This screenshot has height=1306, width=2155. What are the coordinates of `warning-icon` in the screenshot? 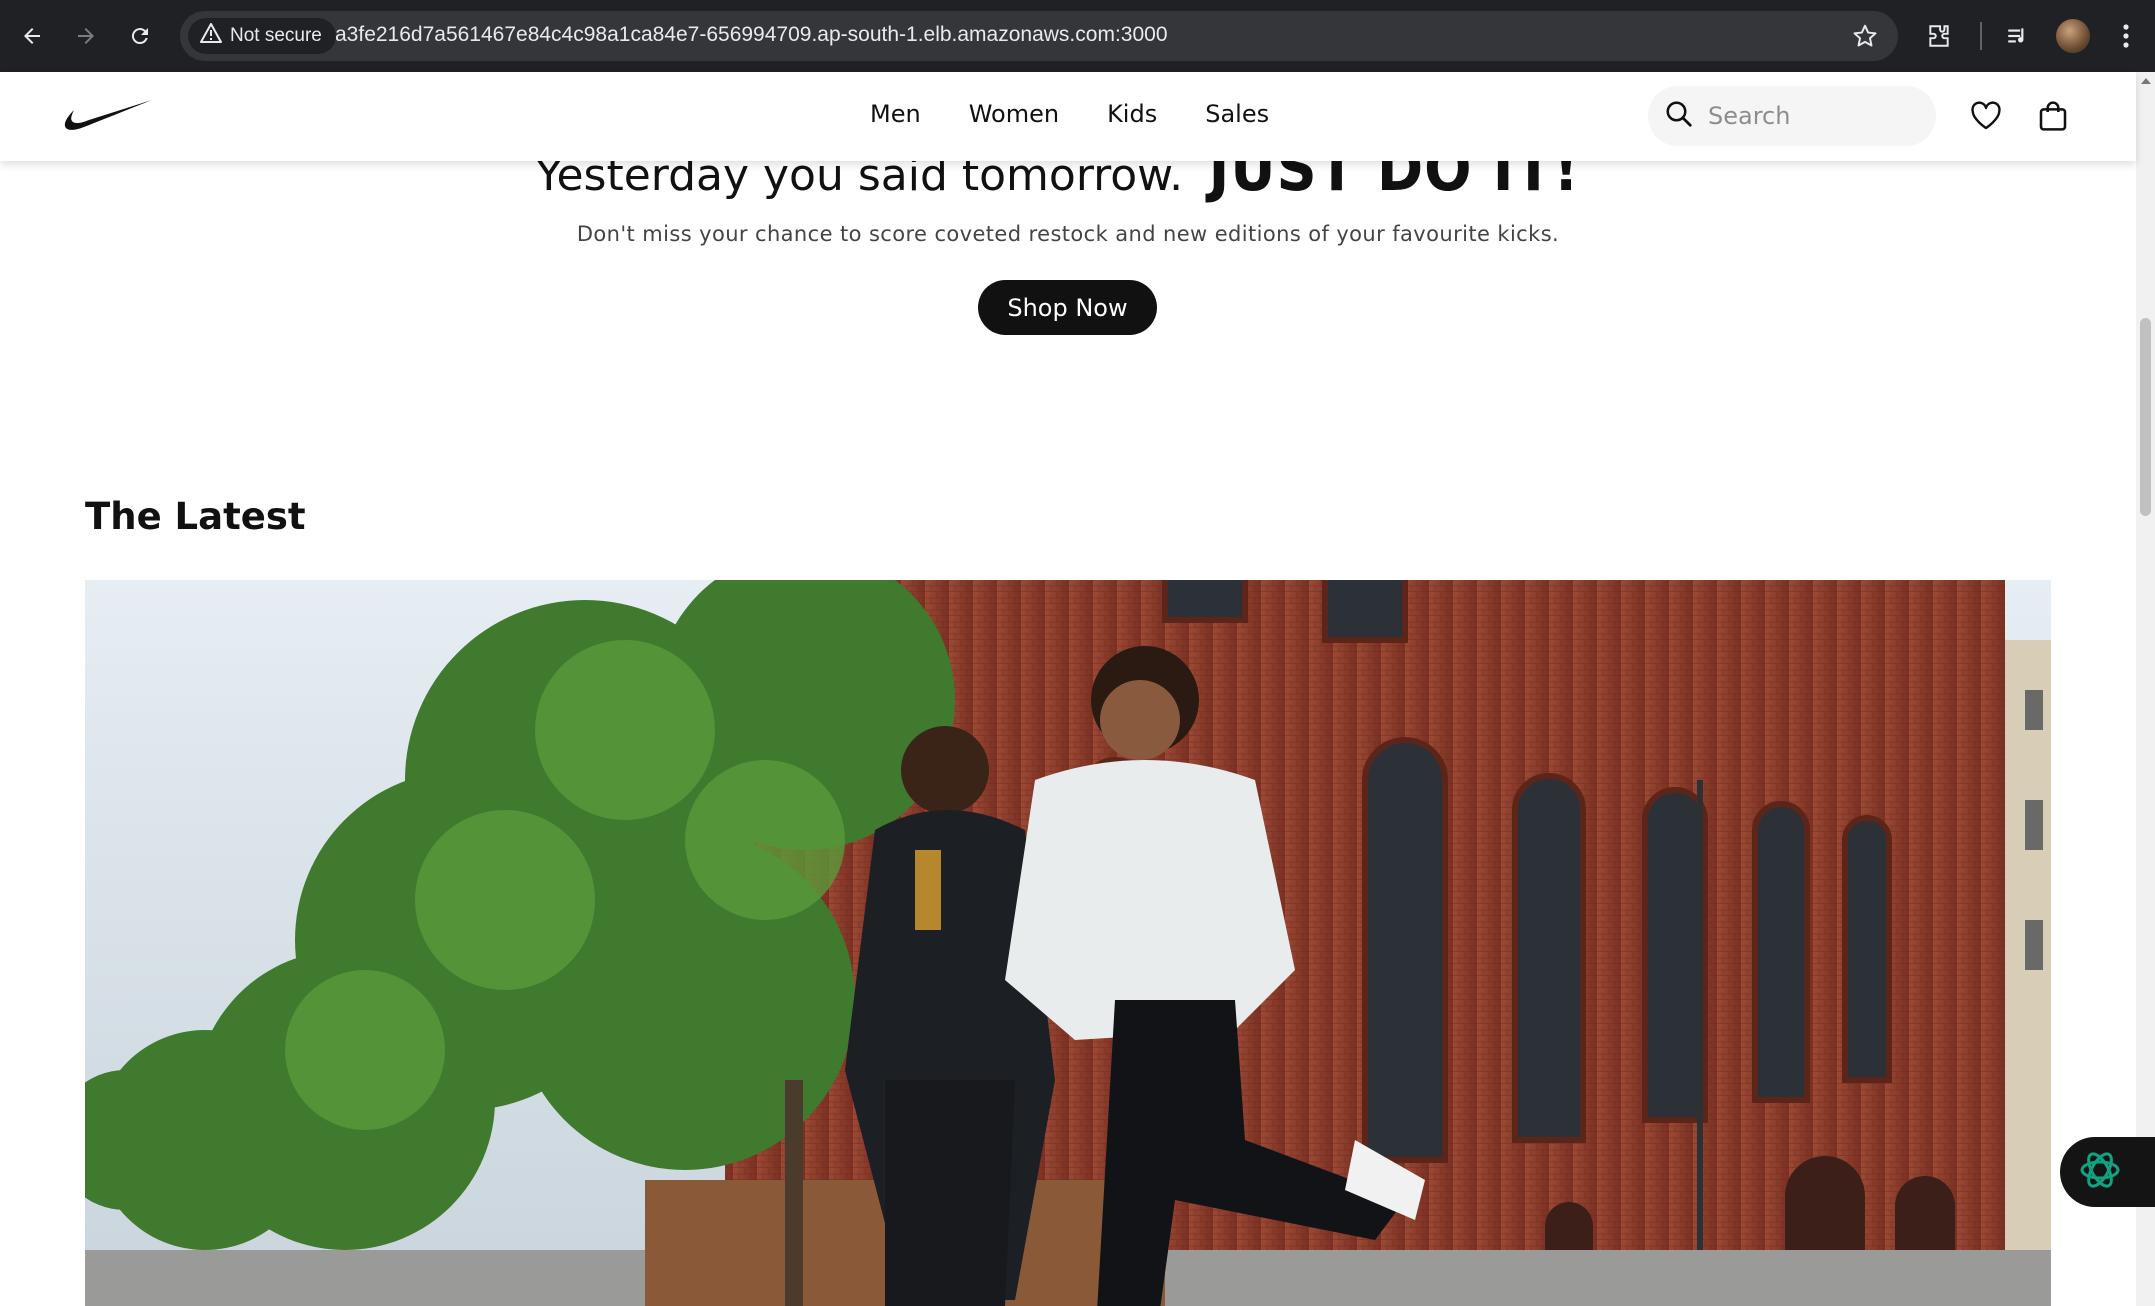 It's located at (211, 36).